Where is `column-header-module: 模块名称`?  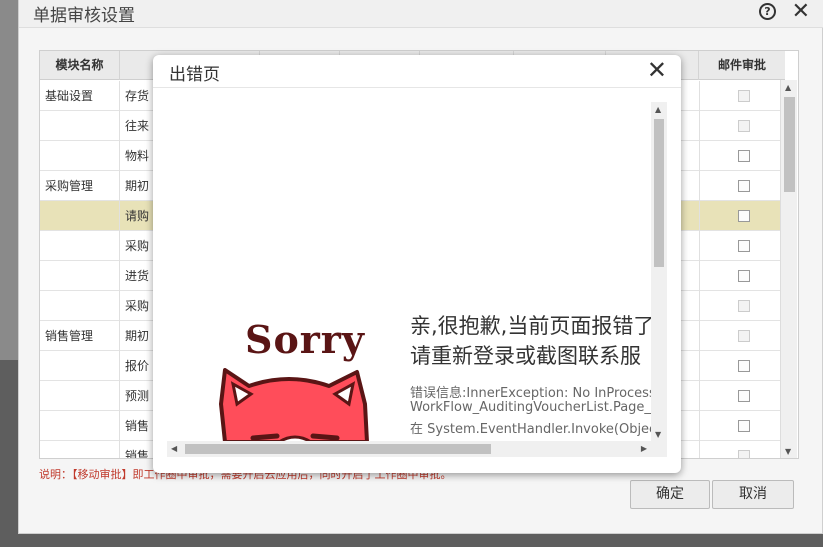
column-header-module: 模块名称 is located at coordinates (80, 65).